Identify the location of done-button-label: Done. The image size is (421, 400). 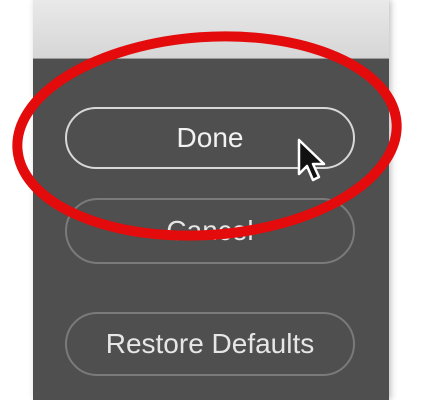
(210, 137).